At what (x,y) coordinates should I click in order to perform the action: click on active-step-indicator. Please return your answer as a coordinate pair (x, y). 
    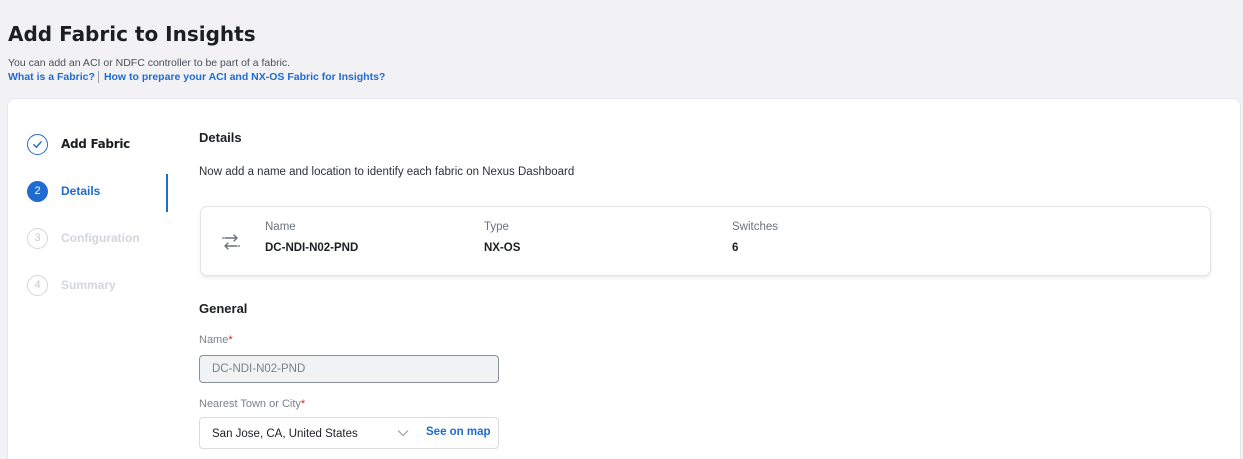
    Looking at the image, I should click on (167, 193).